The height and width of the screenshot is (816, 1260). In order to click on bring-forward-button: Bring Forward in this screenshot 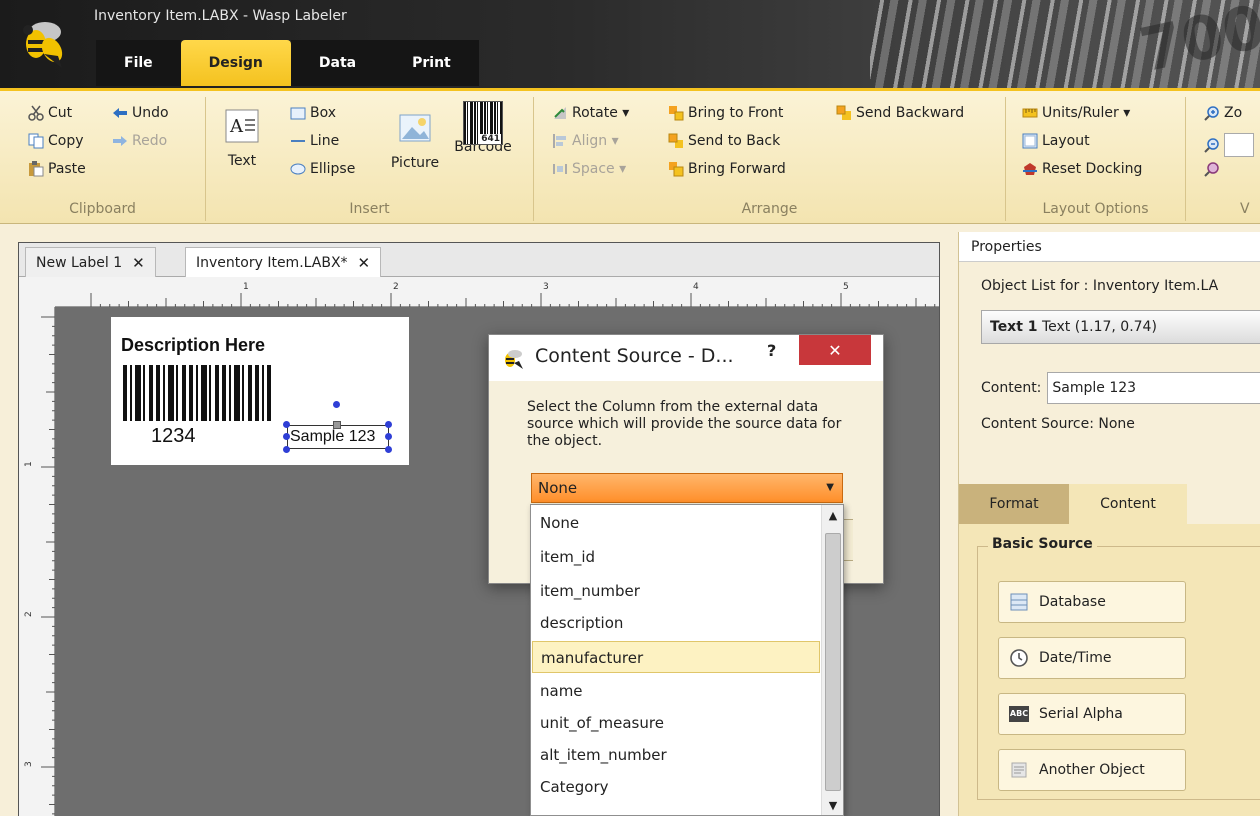, I will do `click(727, 169)`.